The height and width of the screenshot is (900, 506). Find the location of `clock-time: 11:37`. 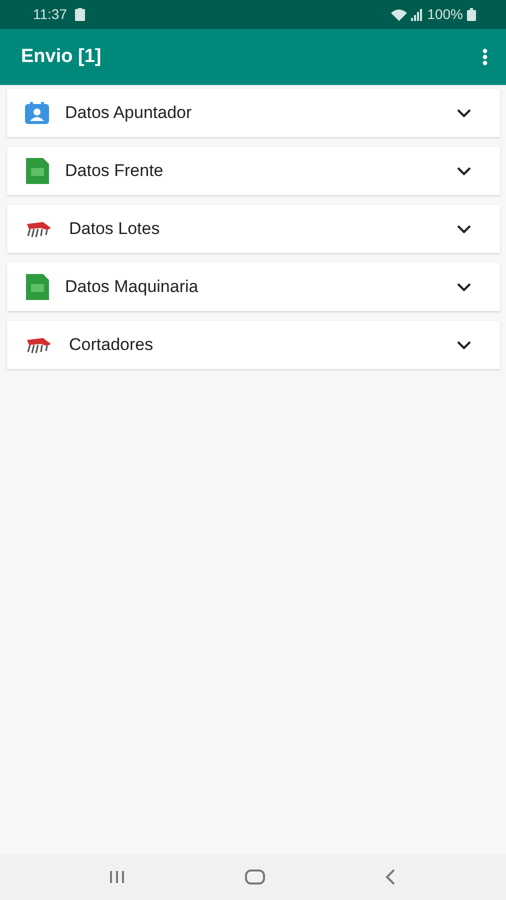

clock-time: 11:37 is located at coordinates (50, 14).